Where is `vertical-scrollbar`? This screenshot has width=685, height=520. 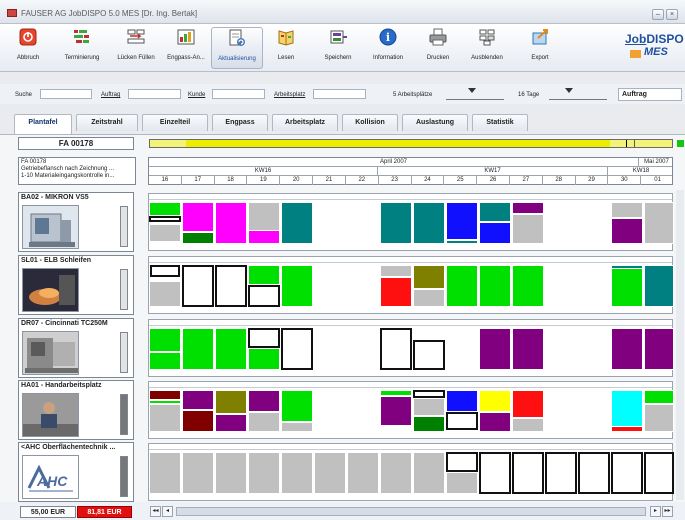 vertical-scrollbar is located at coordinates (680, 345).